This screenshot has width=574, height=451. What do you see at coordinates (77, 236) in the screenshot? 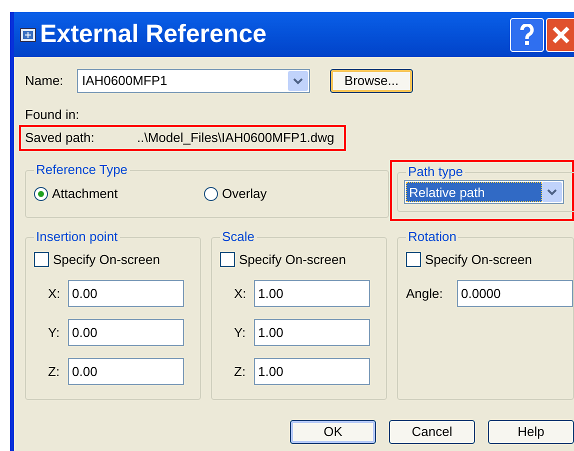
I see `group-title: Insertion point` at bounding box center [77, 236].